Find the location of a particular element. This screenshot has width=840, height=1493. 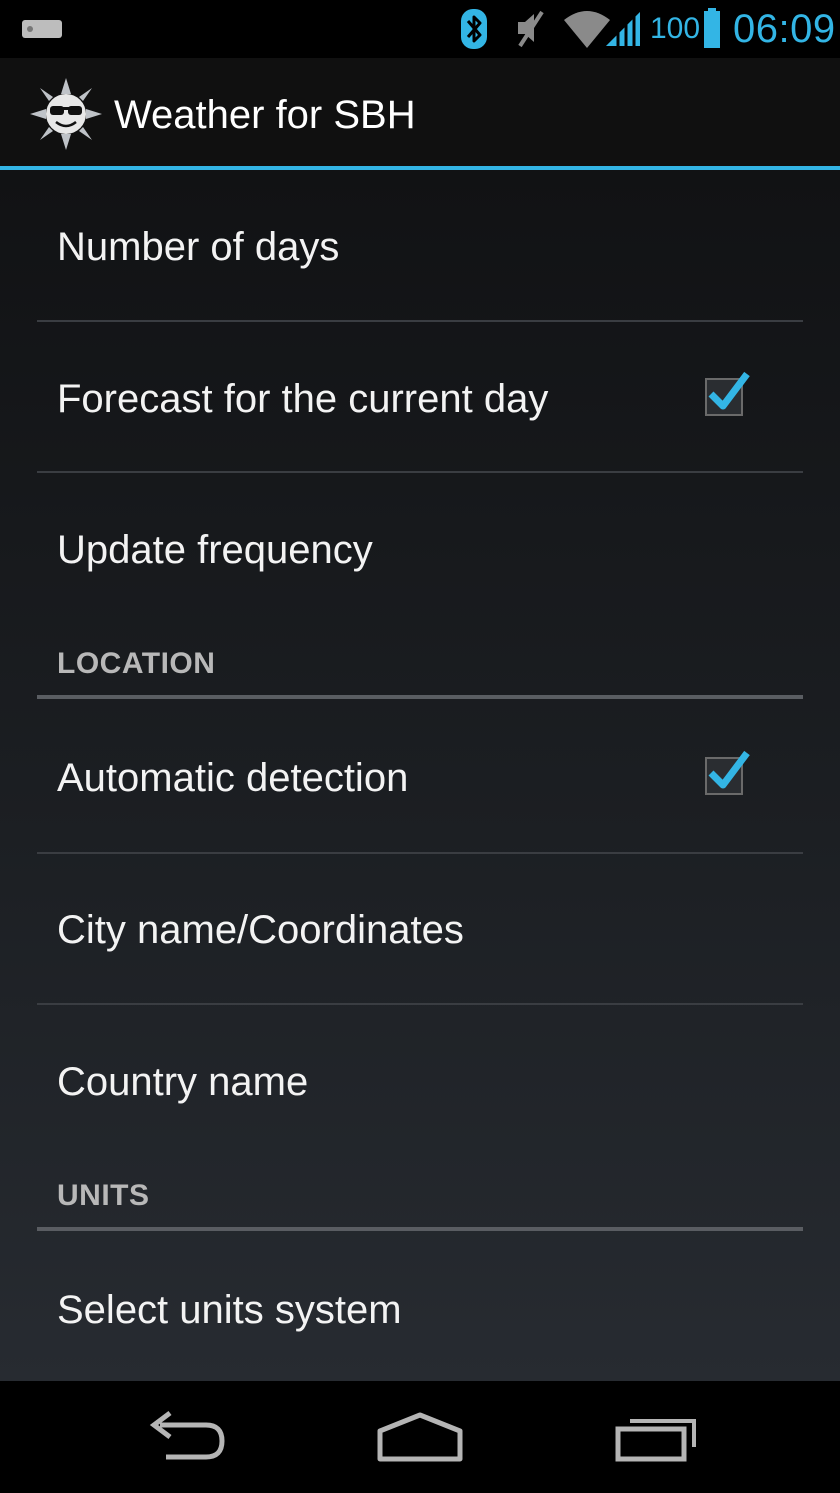

signal-icon is located at coordinates (623, 29).